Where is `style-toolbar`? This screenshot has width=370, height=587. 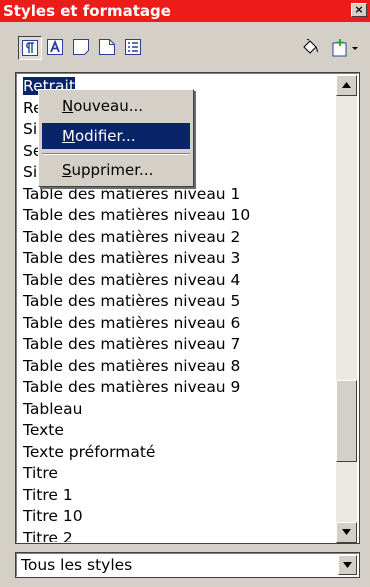 style-toolbar is located at coordinates (185, 46).